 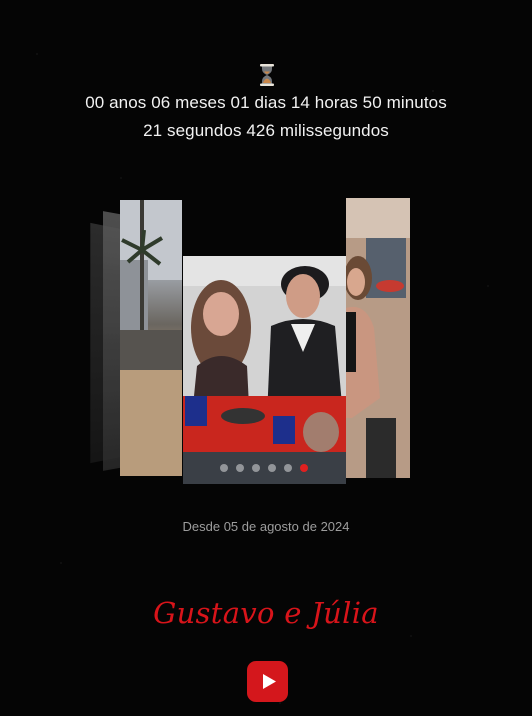 I want to click on carousel-dot-active, so click(x=304, y=468).